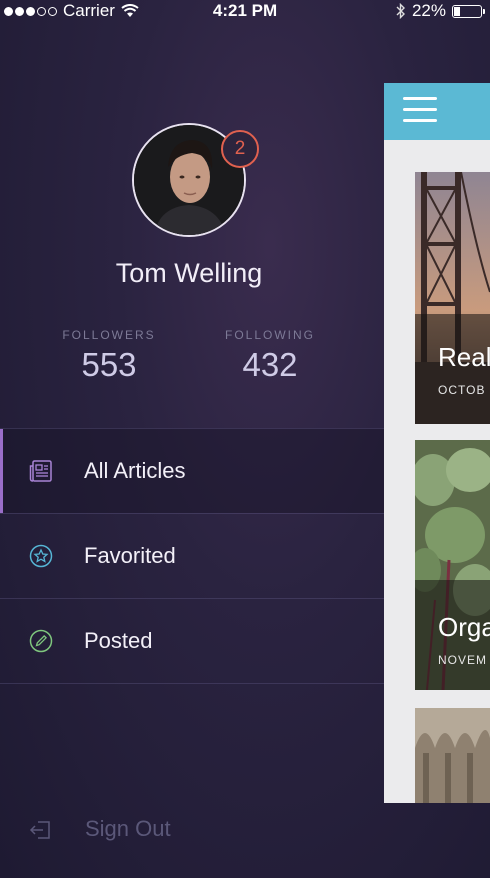 The image size is (490, 878). What do you see at coordinates (464, 627) in the screenshot?
I see `article-title: Orga` at bounding box center [464, 627].